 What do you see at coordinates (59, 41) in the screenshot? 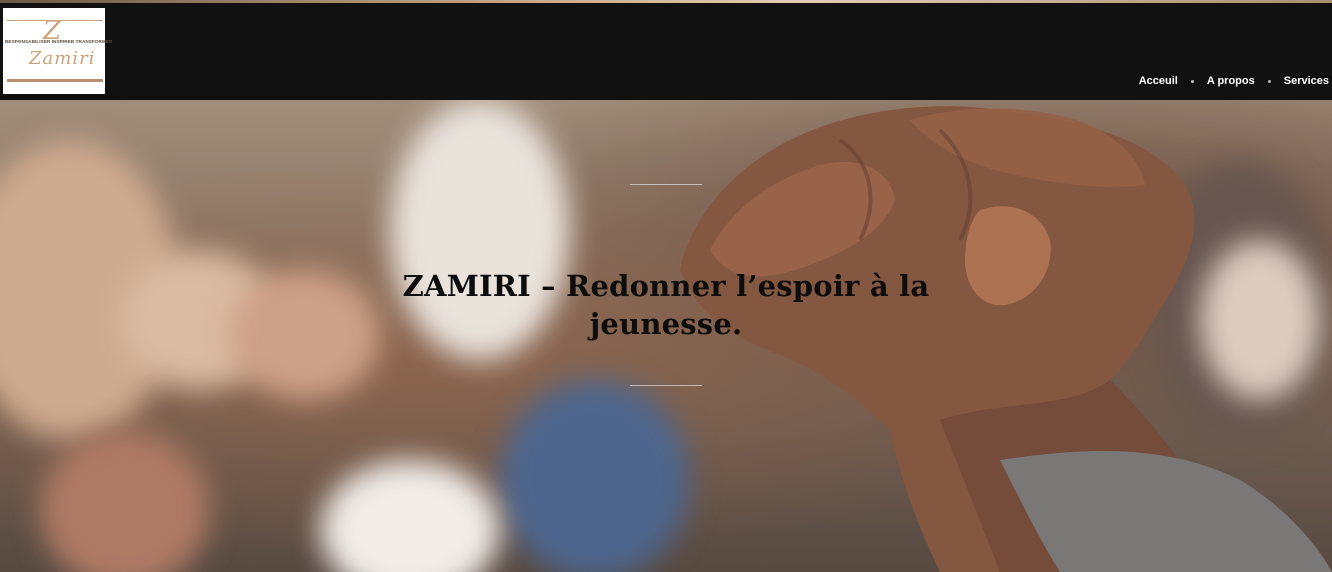
I see `logo-tagline: RESPONSABILISER INSPIRER TRANSFORMER` at bounding box center [59, 41].